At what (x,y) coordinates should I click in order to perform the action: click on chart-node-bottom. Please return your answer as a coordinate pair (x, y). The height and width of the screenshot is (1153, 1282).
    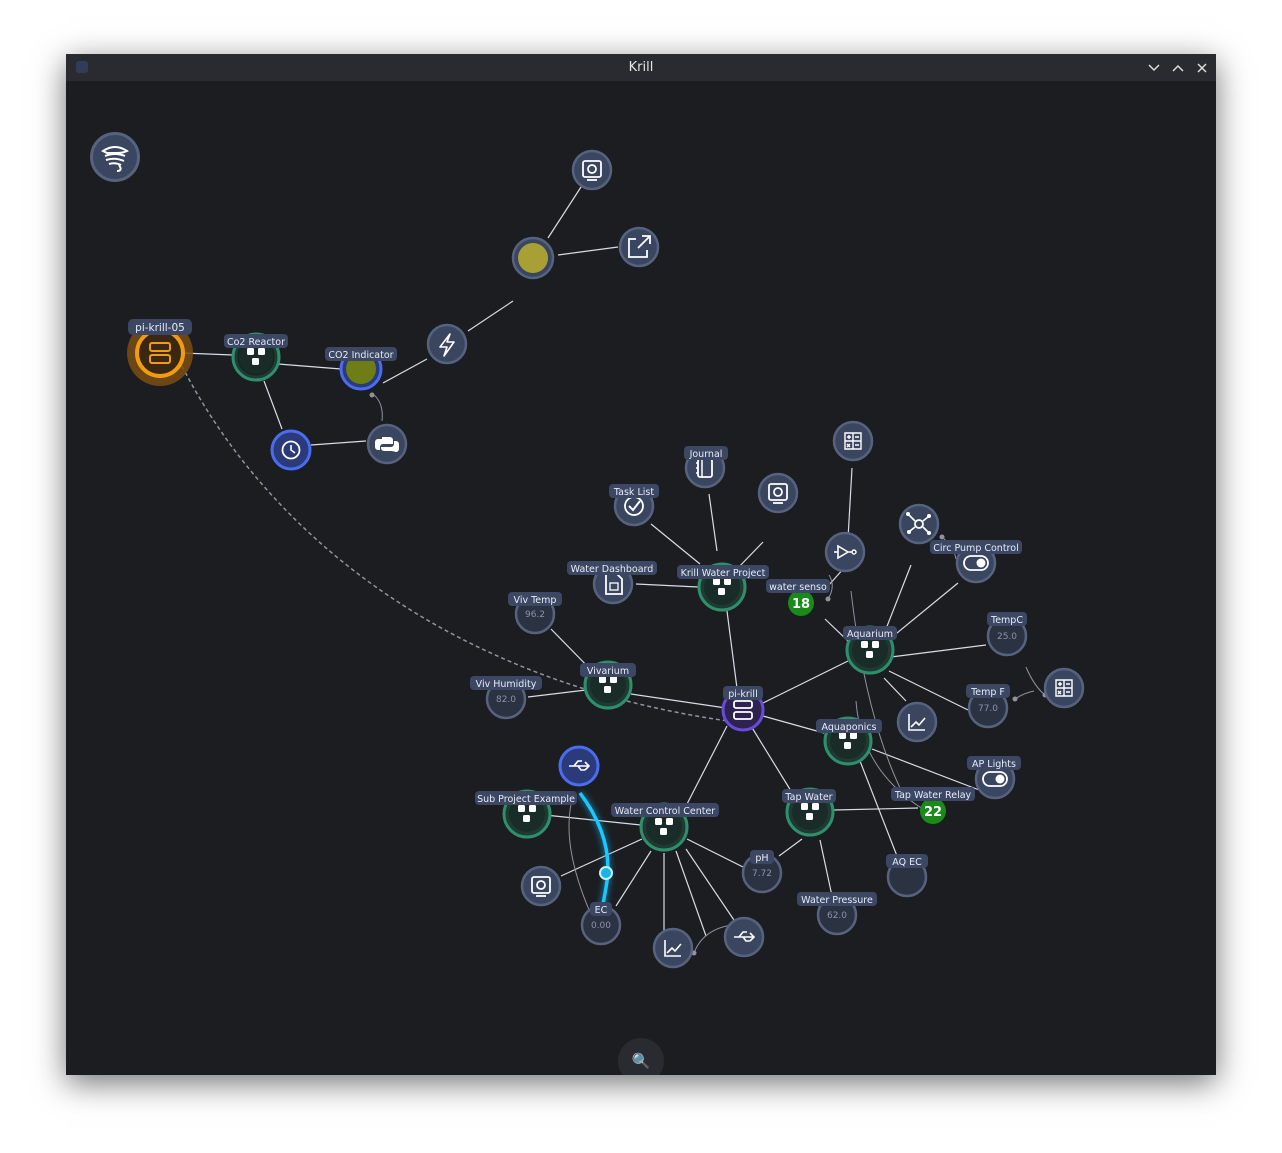
    Looking at the image, I should click on (673, 948).